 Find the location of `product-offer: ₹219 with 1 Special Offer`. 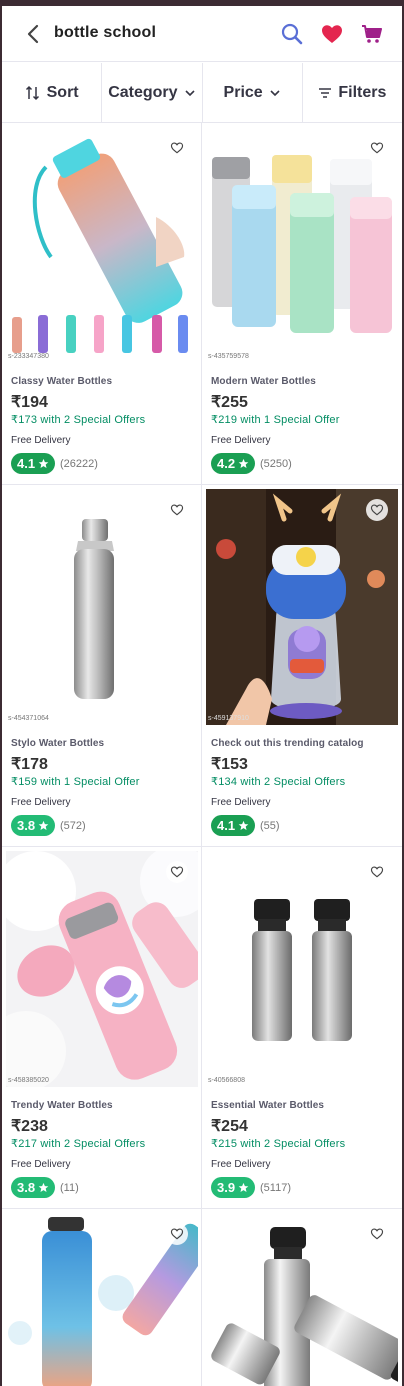

product-offer: ₹219 with 1 Special Offer is located at coordinates (275, 420).